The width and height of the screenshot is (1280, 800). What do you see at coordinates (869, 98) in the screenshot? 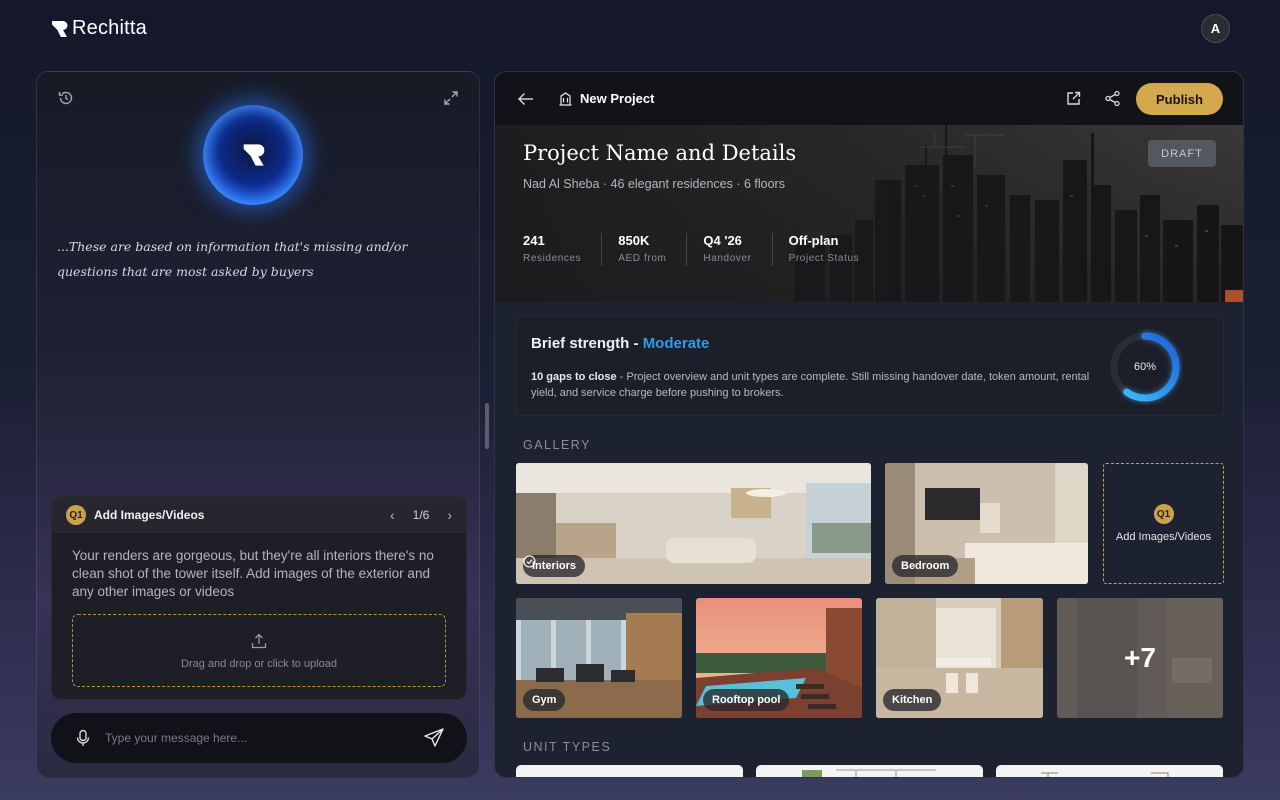
I see `project-header: New Project Publish` at bounding box center [869, 98].